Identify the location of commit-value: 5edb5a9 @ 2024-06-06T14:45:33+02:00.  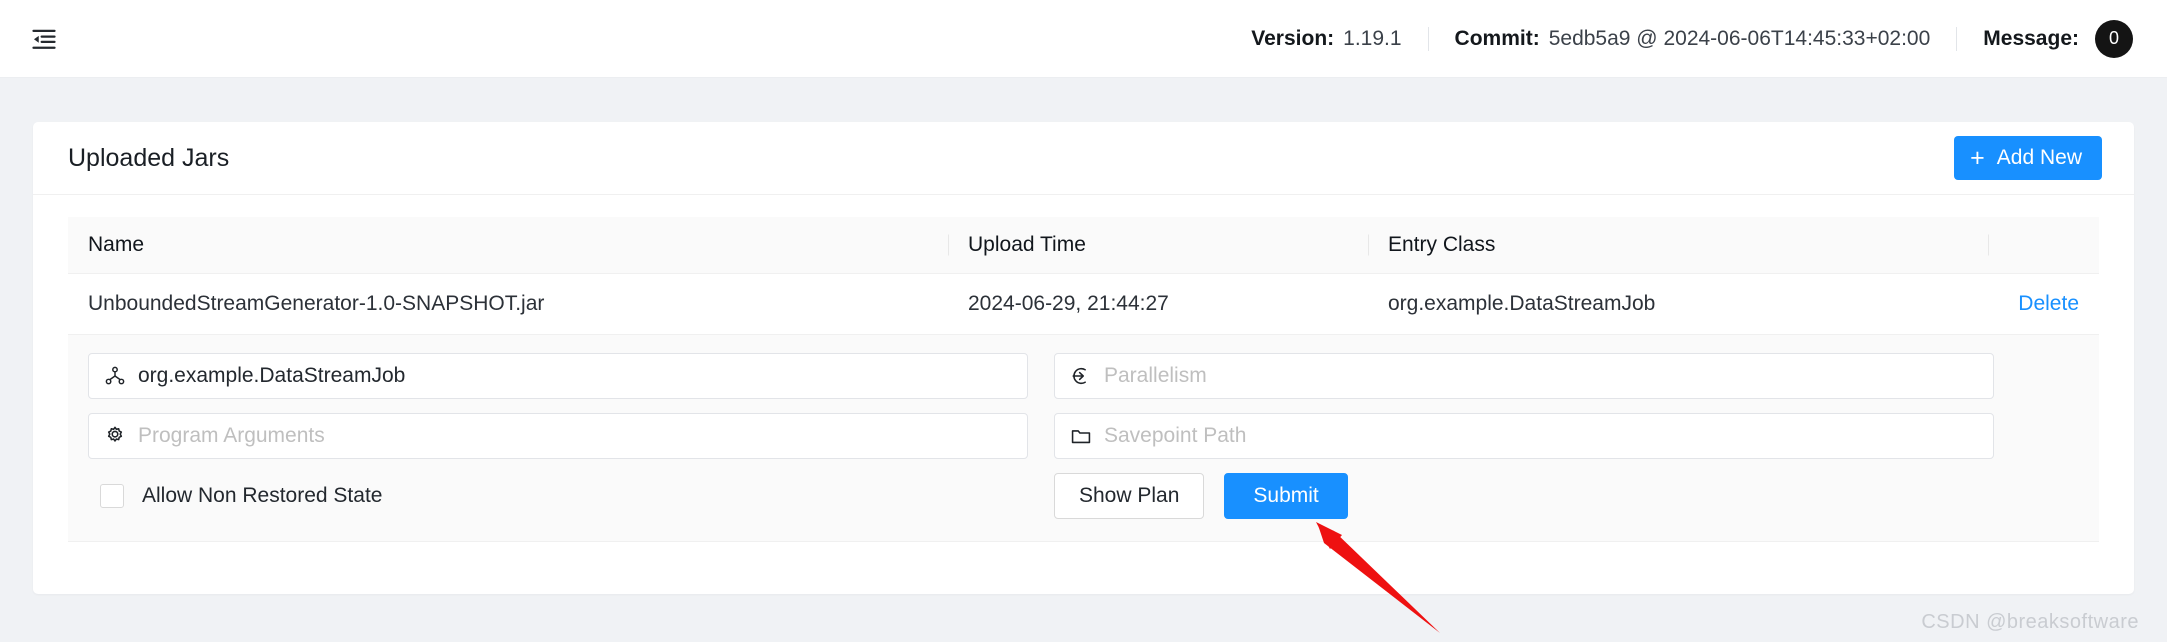
(1739, 38).